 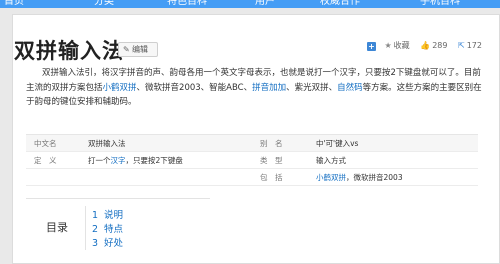 I want to click on info-value: 中'可'键入vs, so click(x=337, y=143).